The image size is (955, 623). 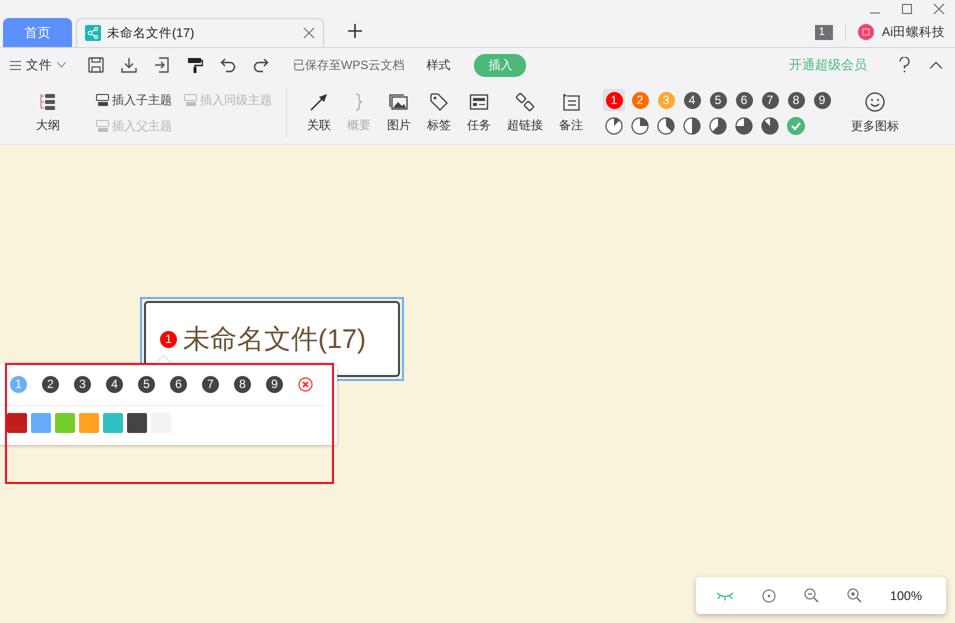 What do you see at coordinates (168, 339) in the screenshot?
I see `priority-marker: 1` at bounding box center [168, 339].